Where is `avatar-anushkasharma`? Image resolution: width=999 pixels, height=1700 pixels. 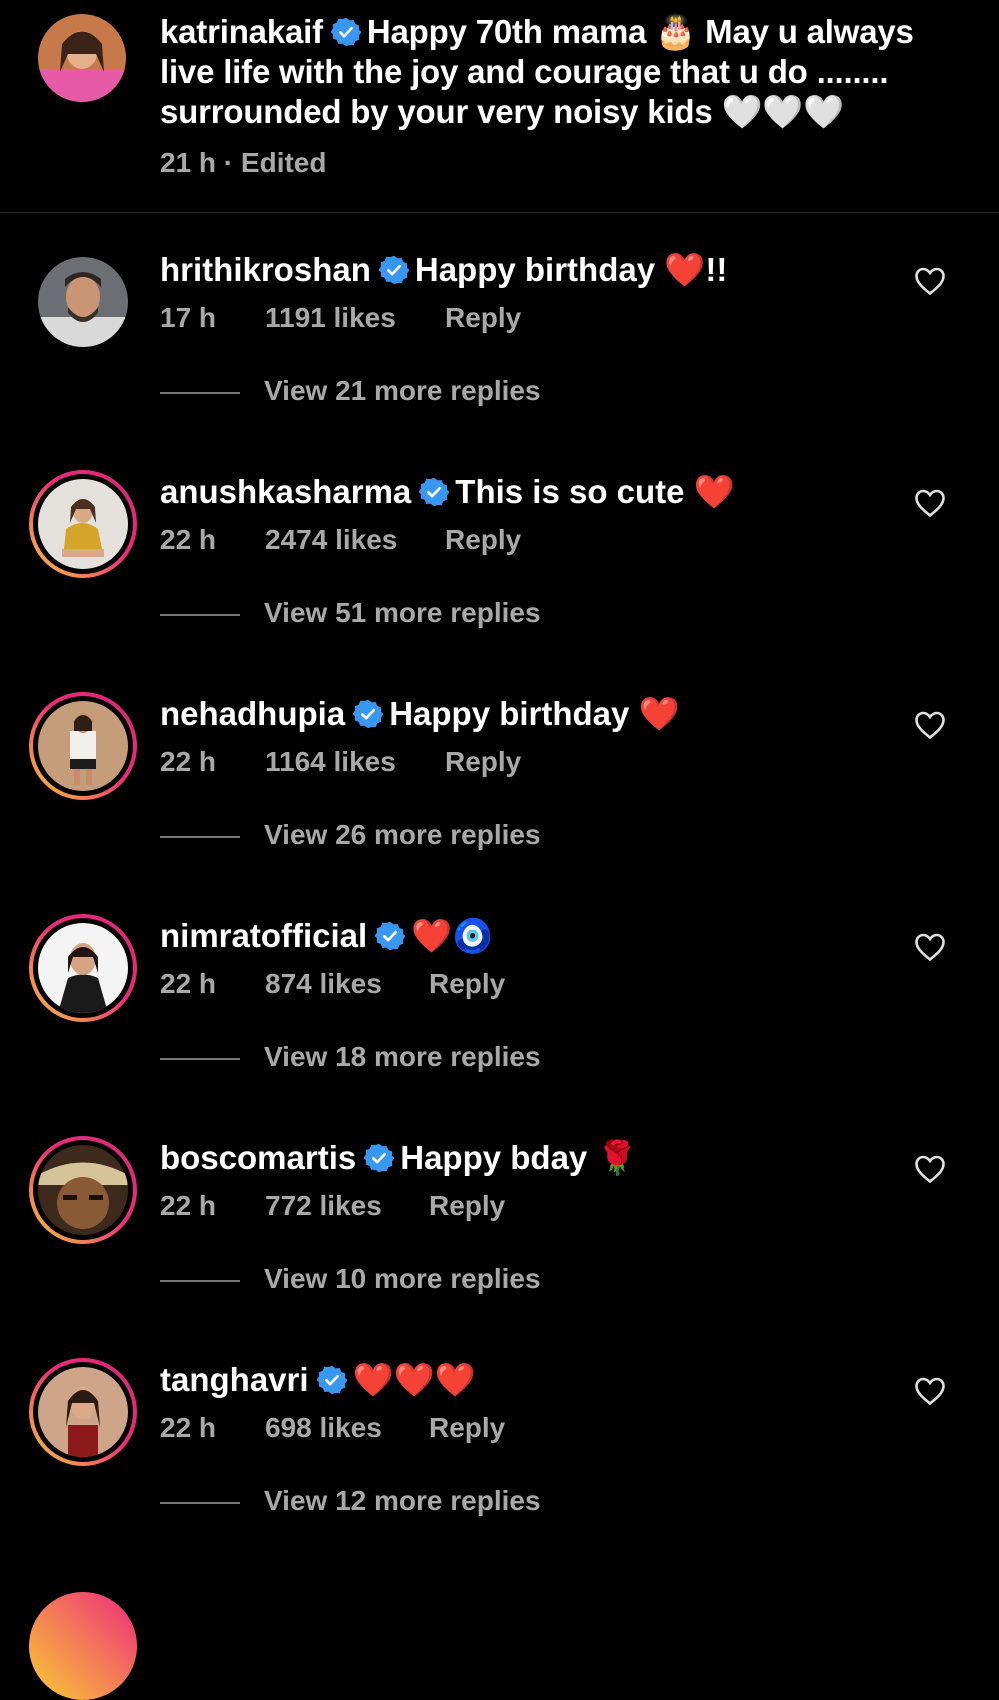
avatar-anushkasharma is located at coordinates (83, 524).